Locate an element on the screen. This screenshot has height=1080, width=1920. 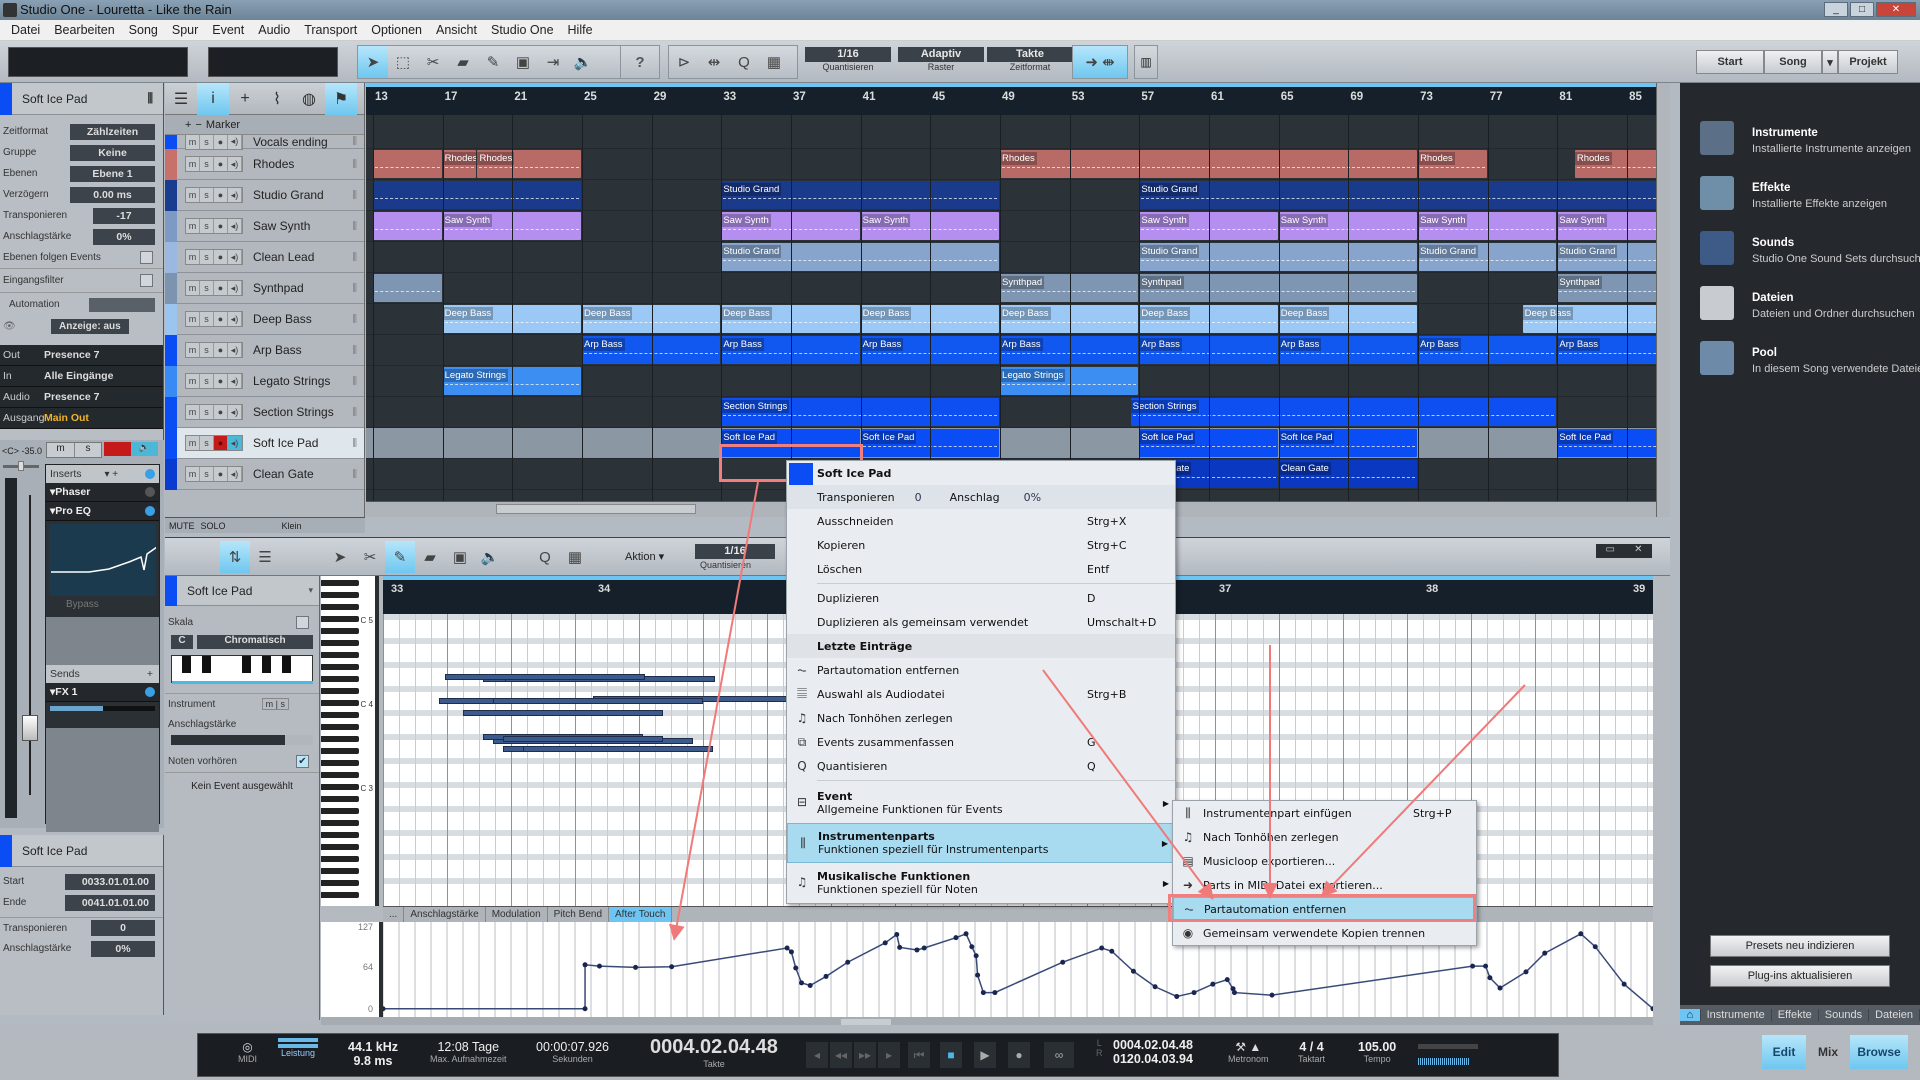
eraser-tool-icon: ▰ is located at coordinates (463, 62).